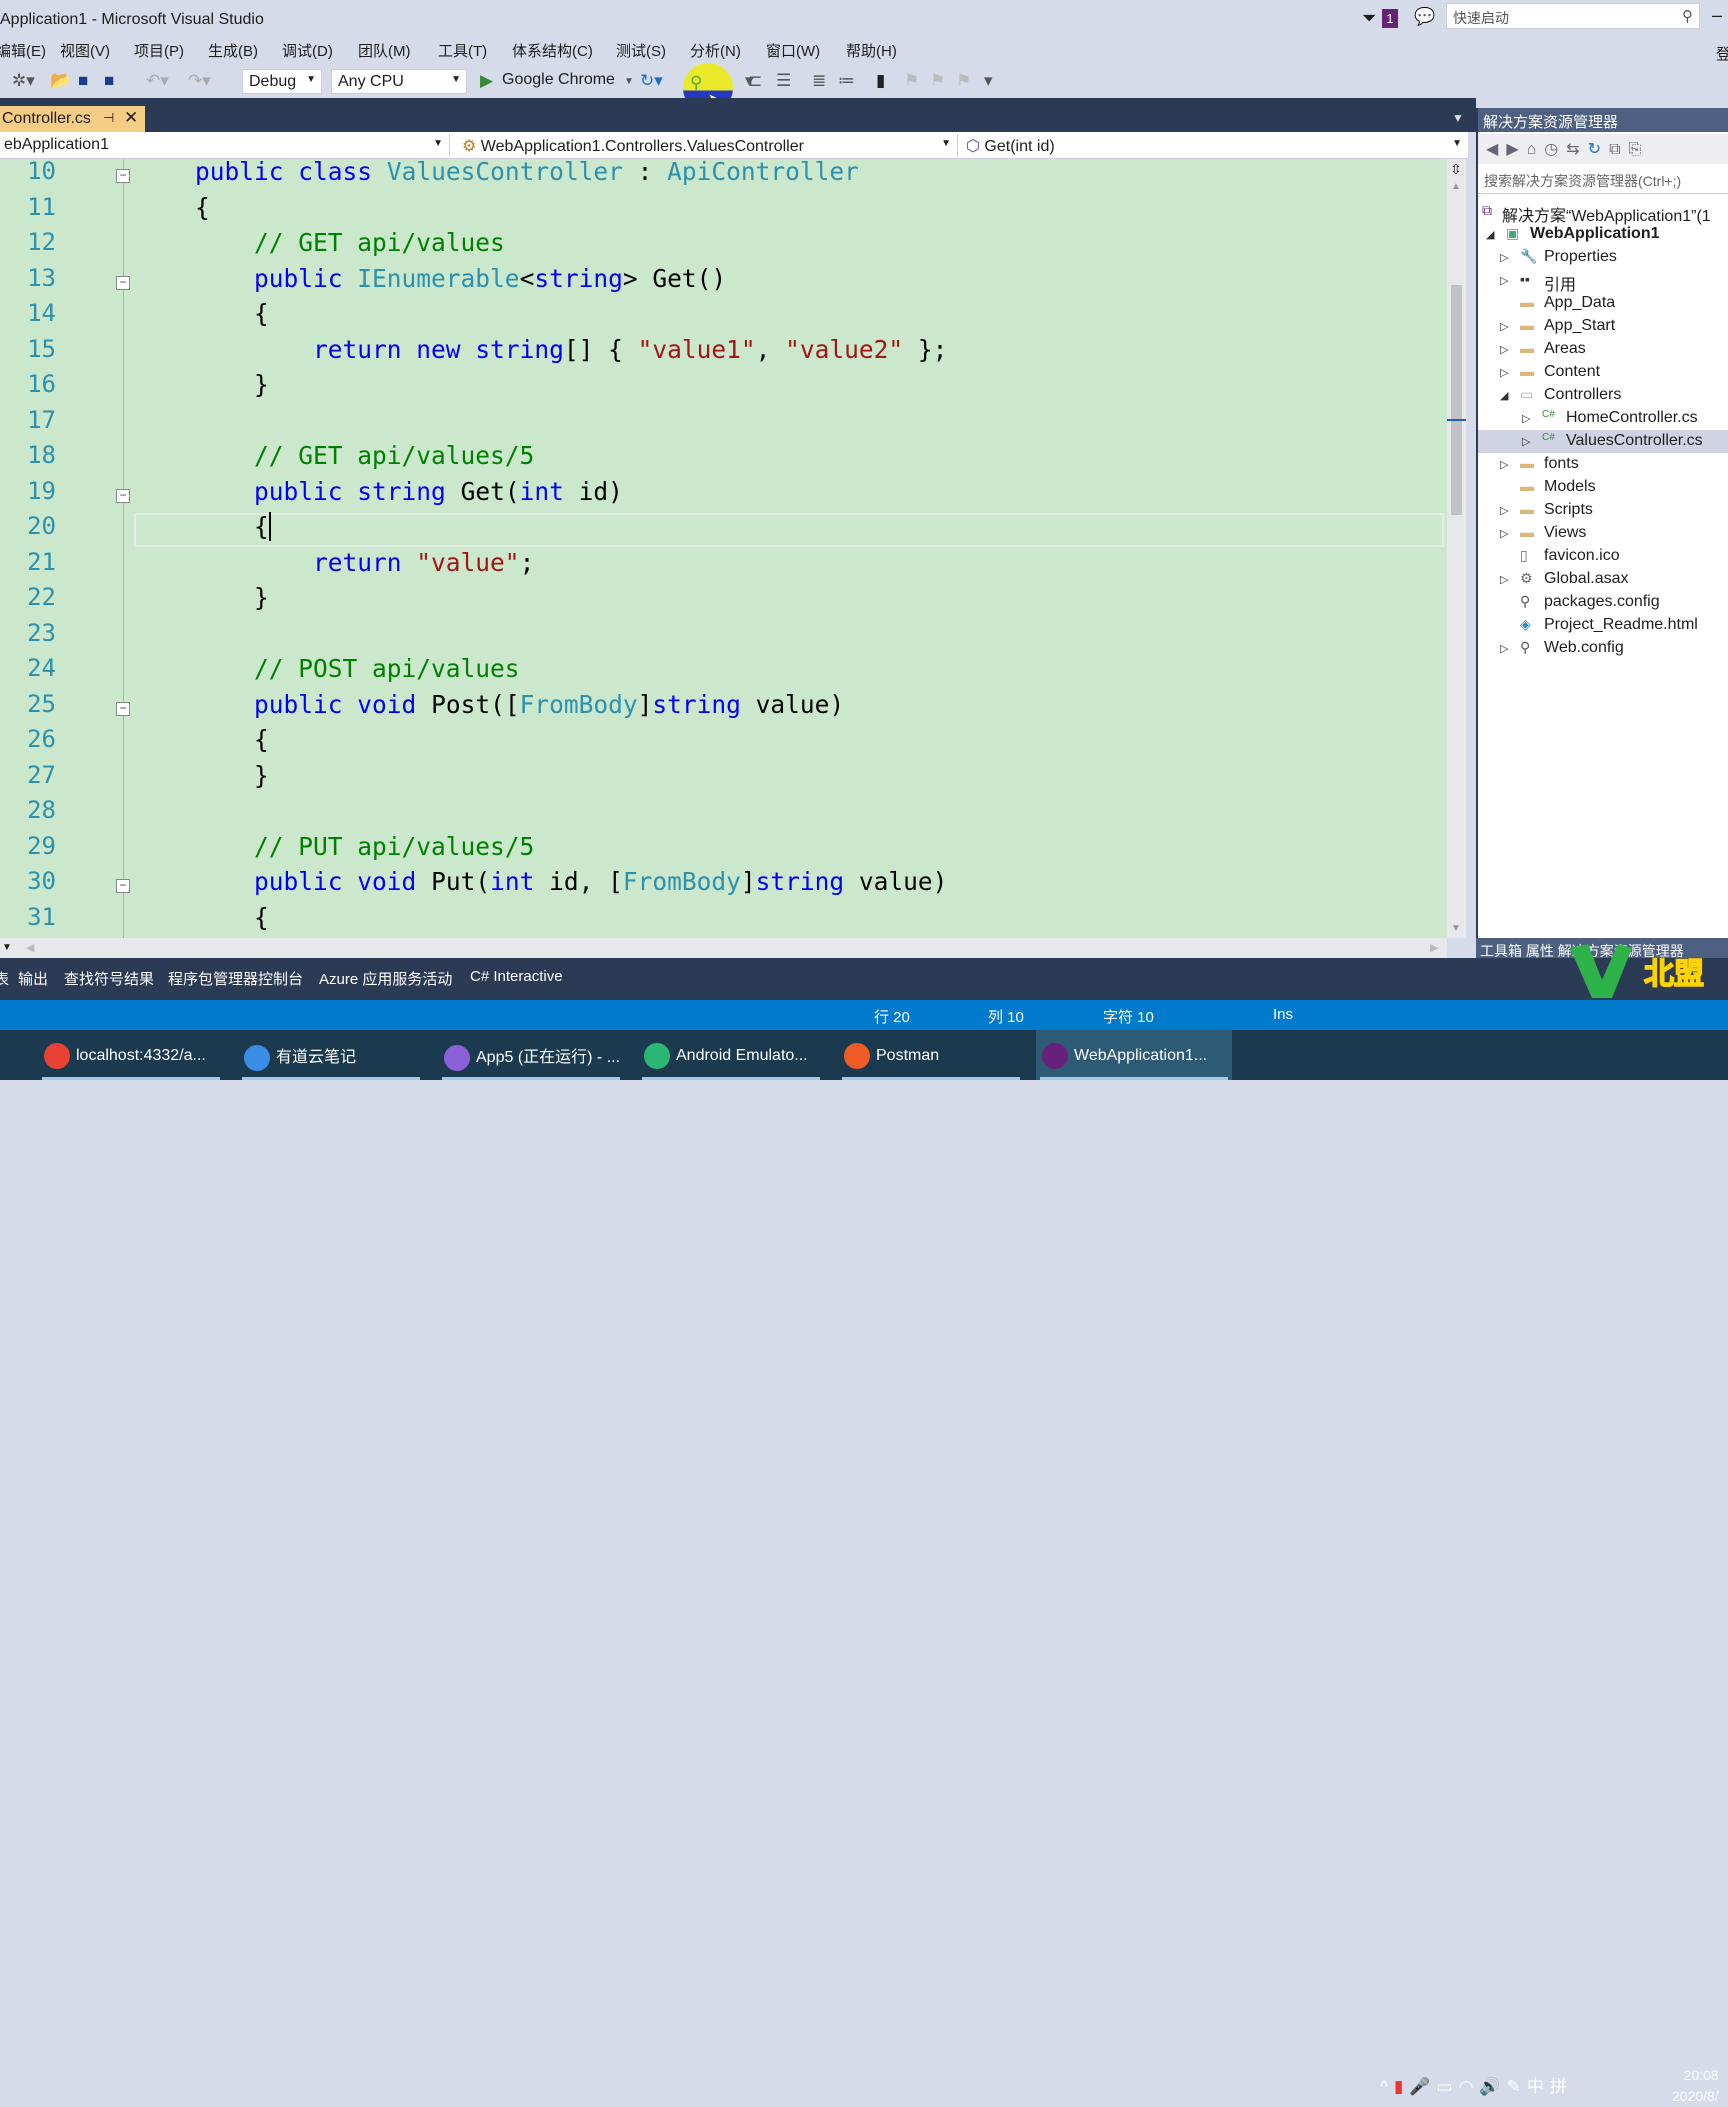 This screenshot has height=2107, width=1728. I want to click on clear-bookmarks-icon: ⚑, so click(963, 81).